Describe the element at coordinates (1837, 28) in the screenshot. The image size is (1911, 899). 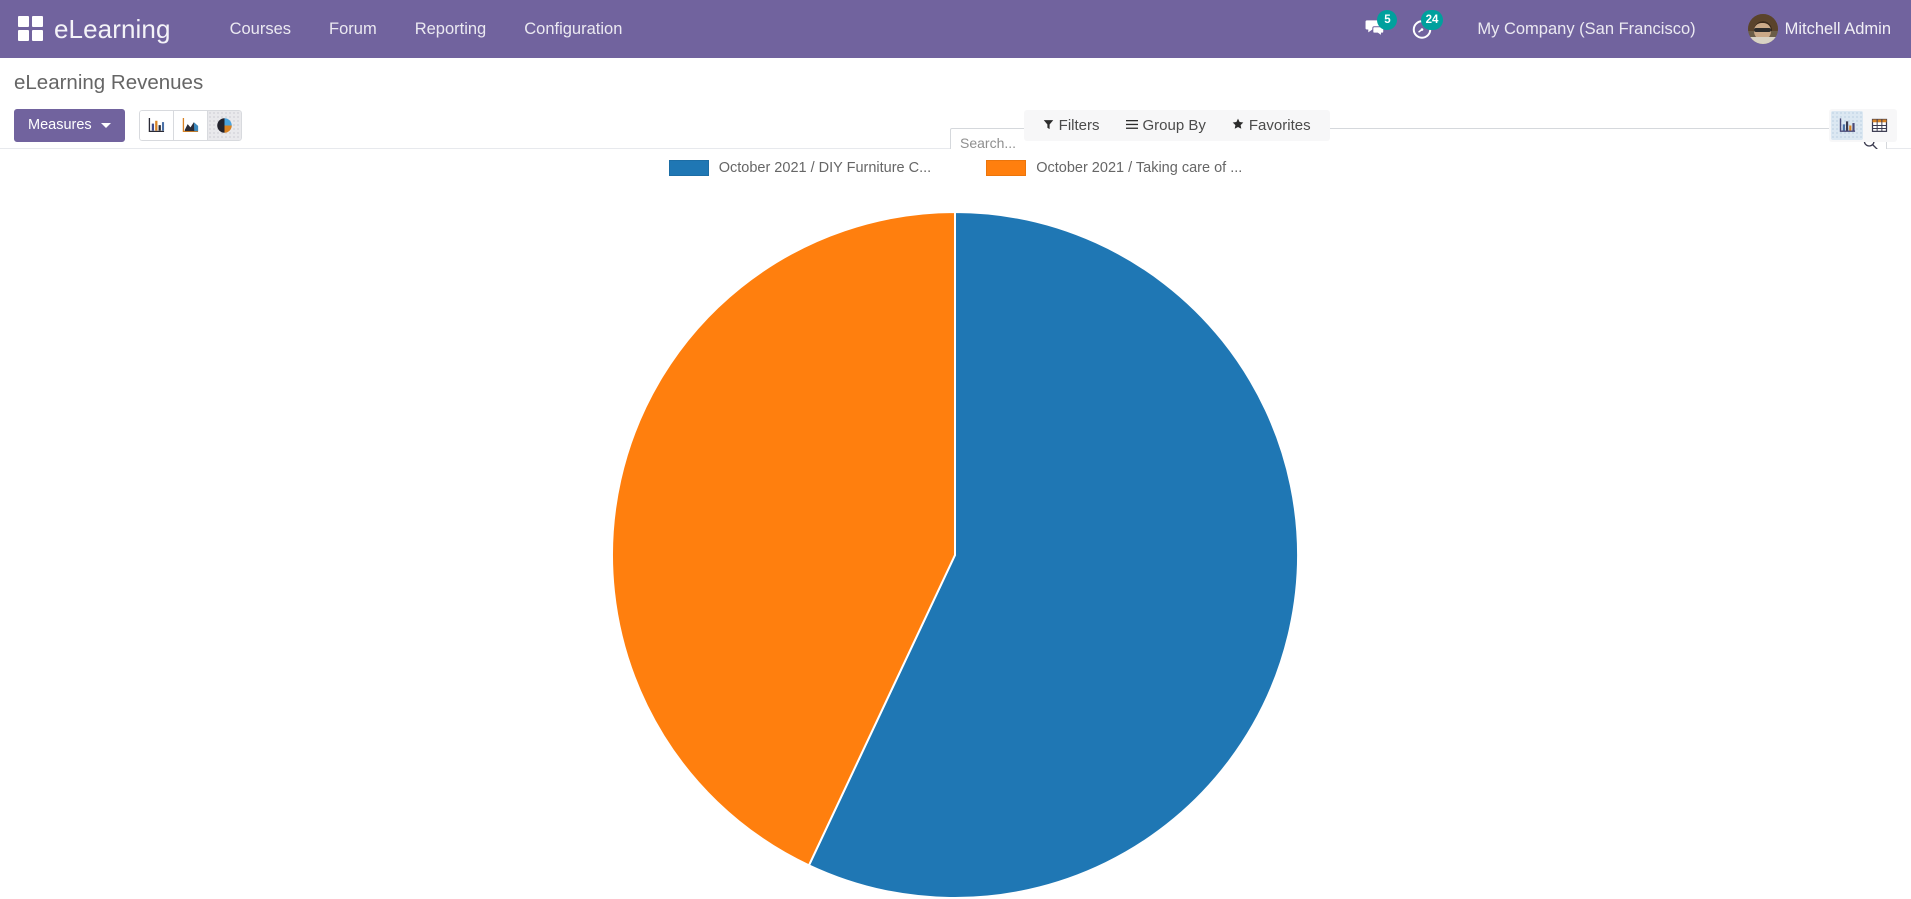
I see `user-name: Mitchell Admin` at that location.